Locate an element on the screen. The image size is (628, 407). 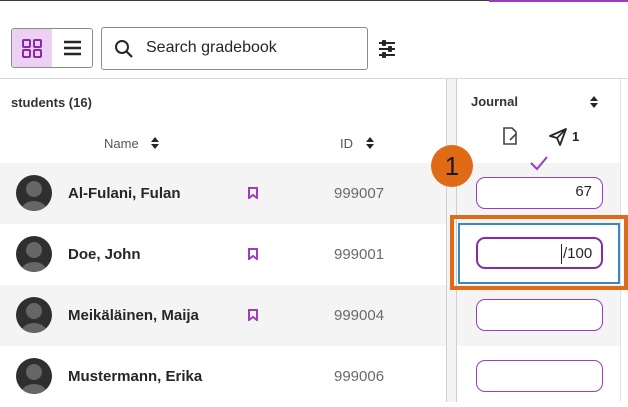
grade-input: 67 is located at coordinates (539, 193).